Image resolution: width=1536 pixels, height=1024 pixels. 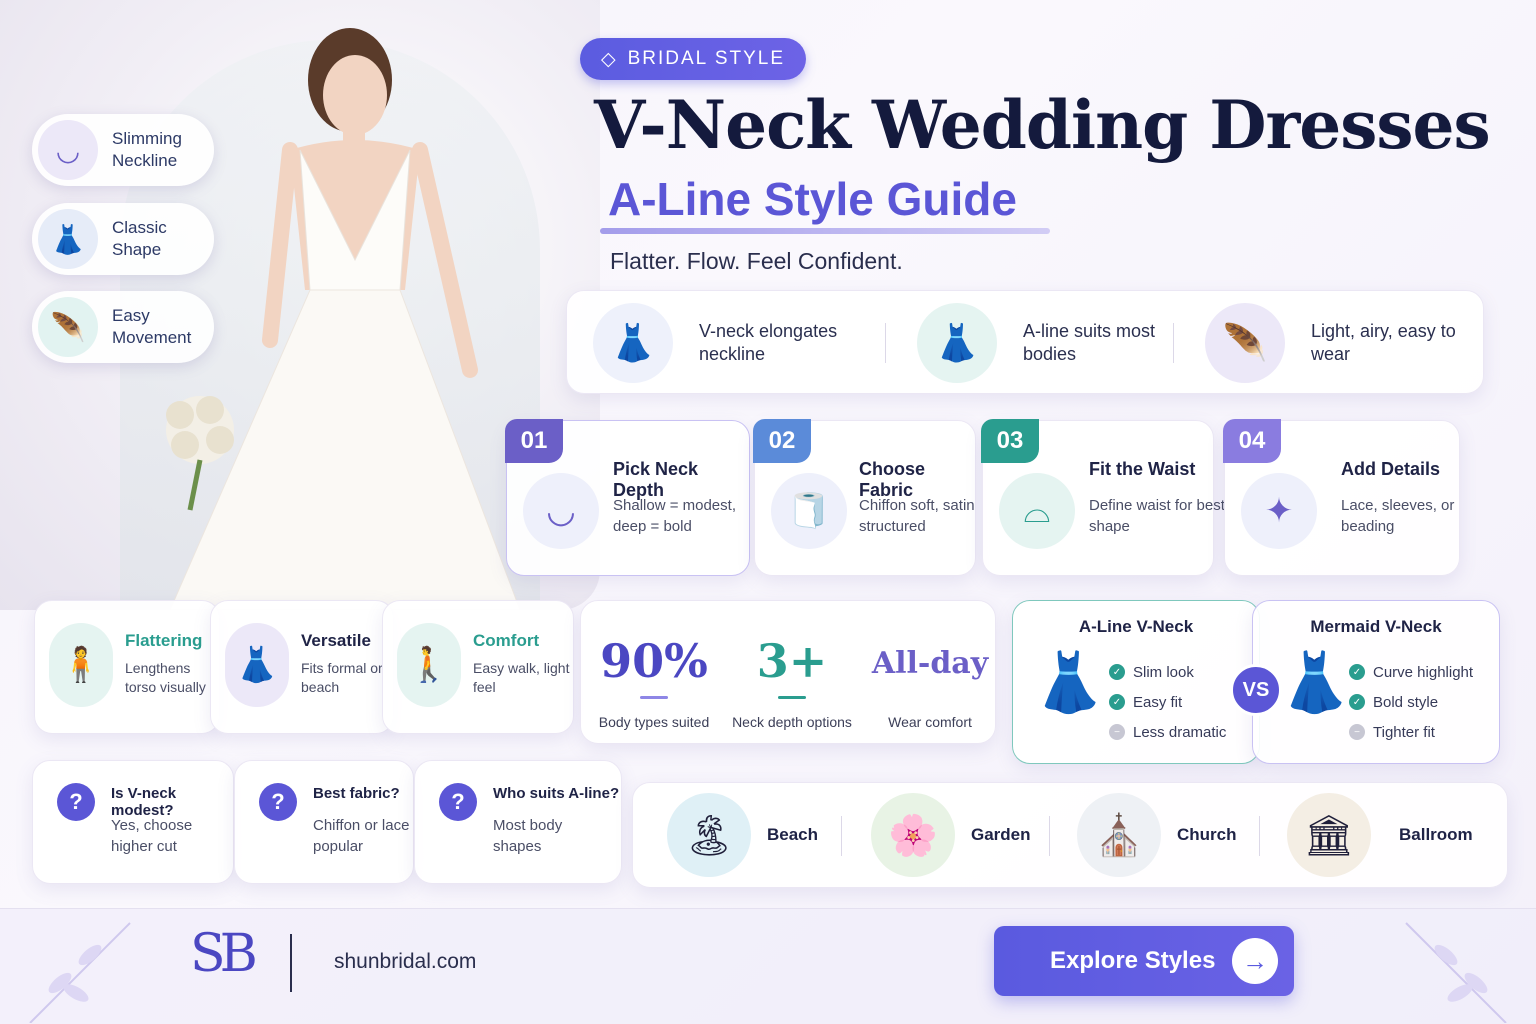 I want to click on faq-card: ? Best fabric? Chiffon or lace popular, so click(x=324, y=822).